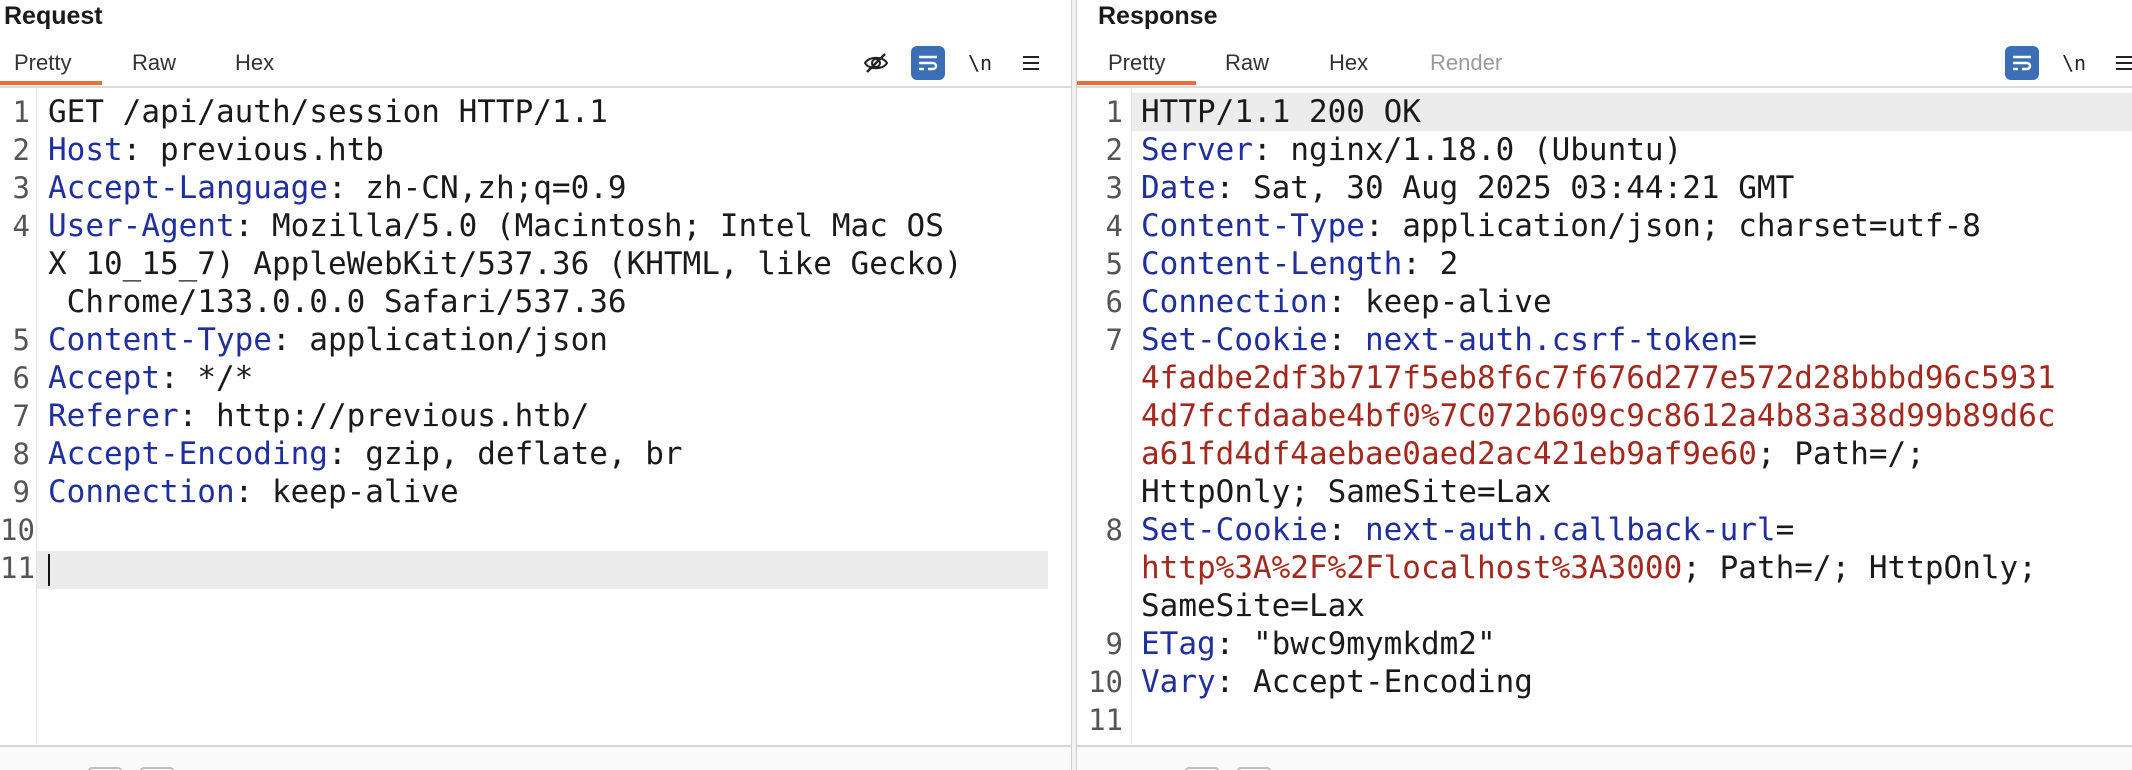 The width and height of the screenshot is (2132, 770). I want to click on code-line: 8 Accept-Encoding: gzip, deflate, br, so click(535, 454).